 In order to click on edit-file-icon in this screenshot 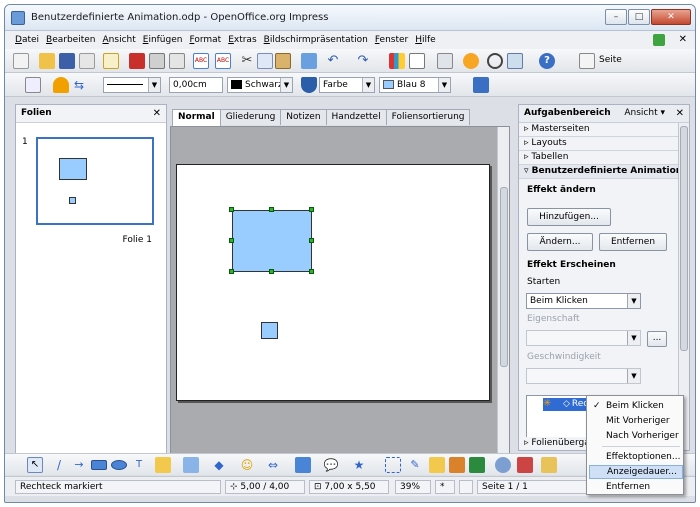, I will do `click(111, 61)`.